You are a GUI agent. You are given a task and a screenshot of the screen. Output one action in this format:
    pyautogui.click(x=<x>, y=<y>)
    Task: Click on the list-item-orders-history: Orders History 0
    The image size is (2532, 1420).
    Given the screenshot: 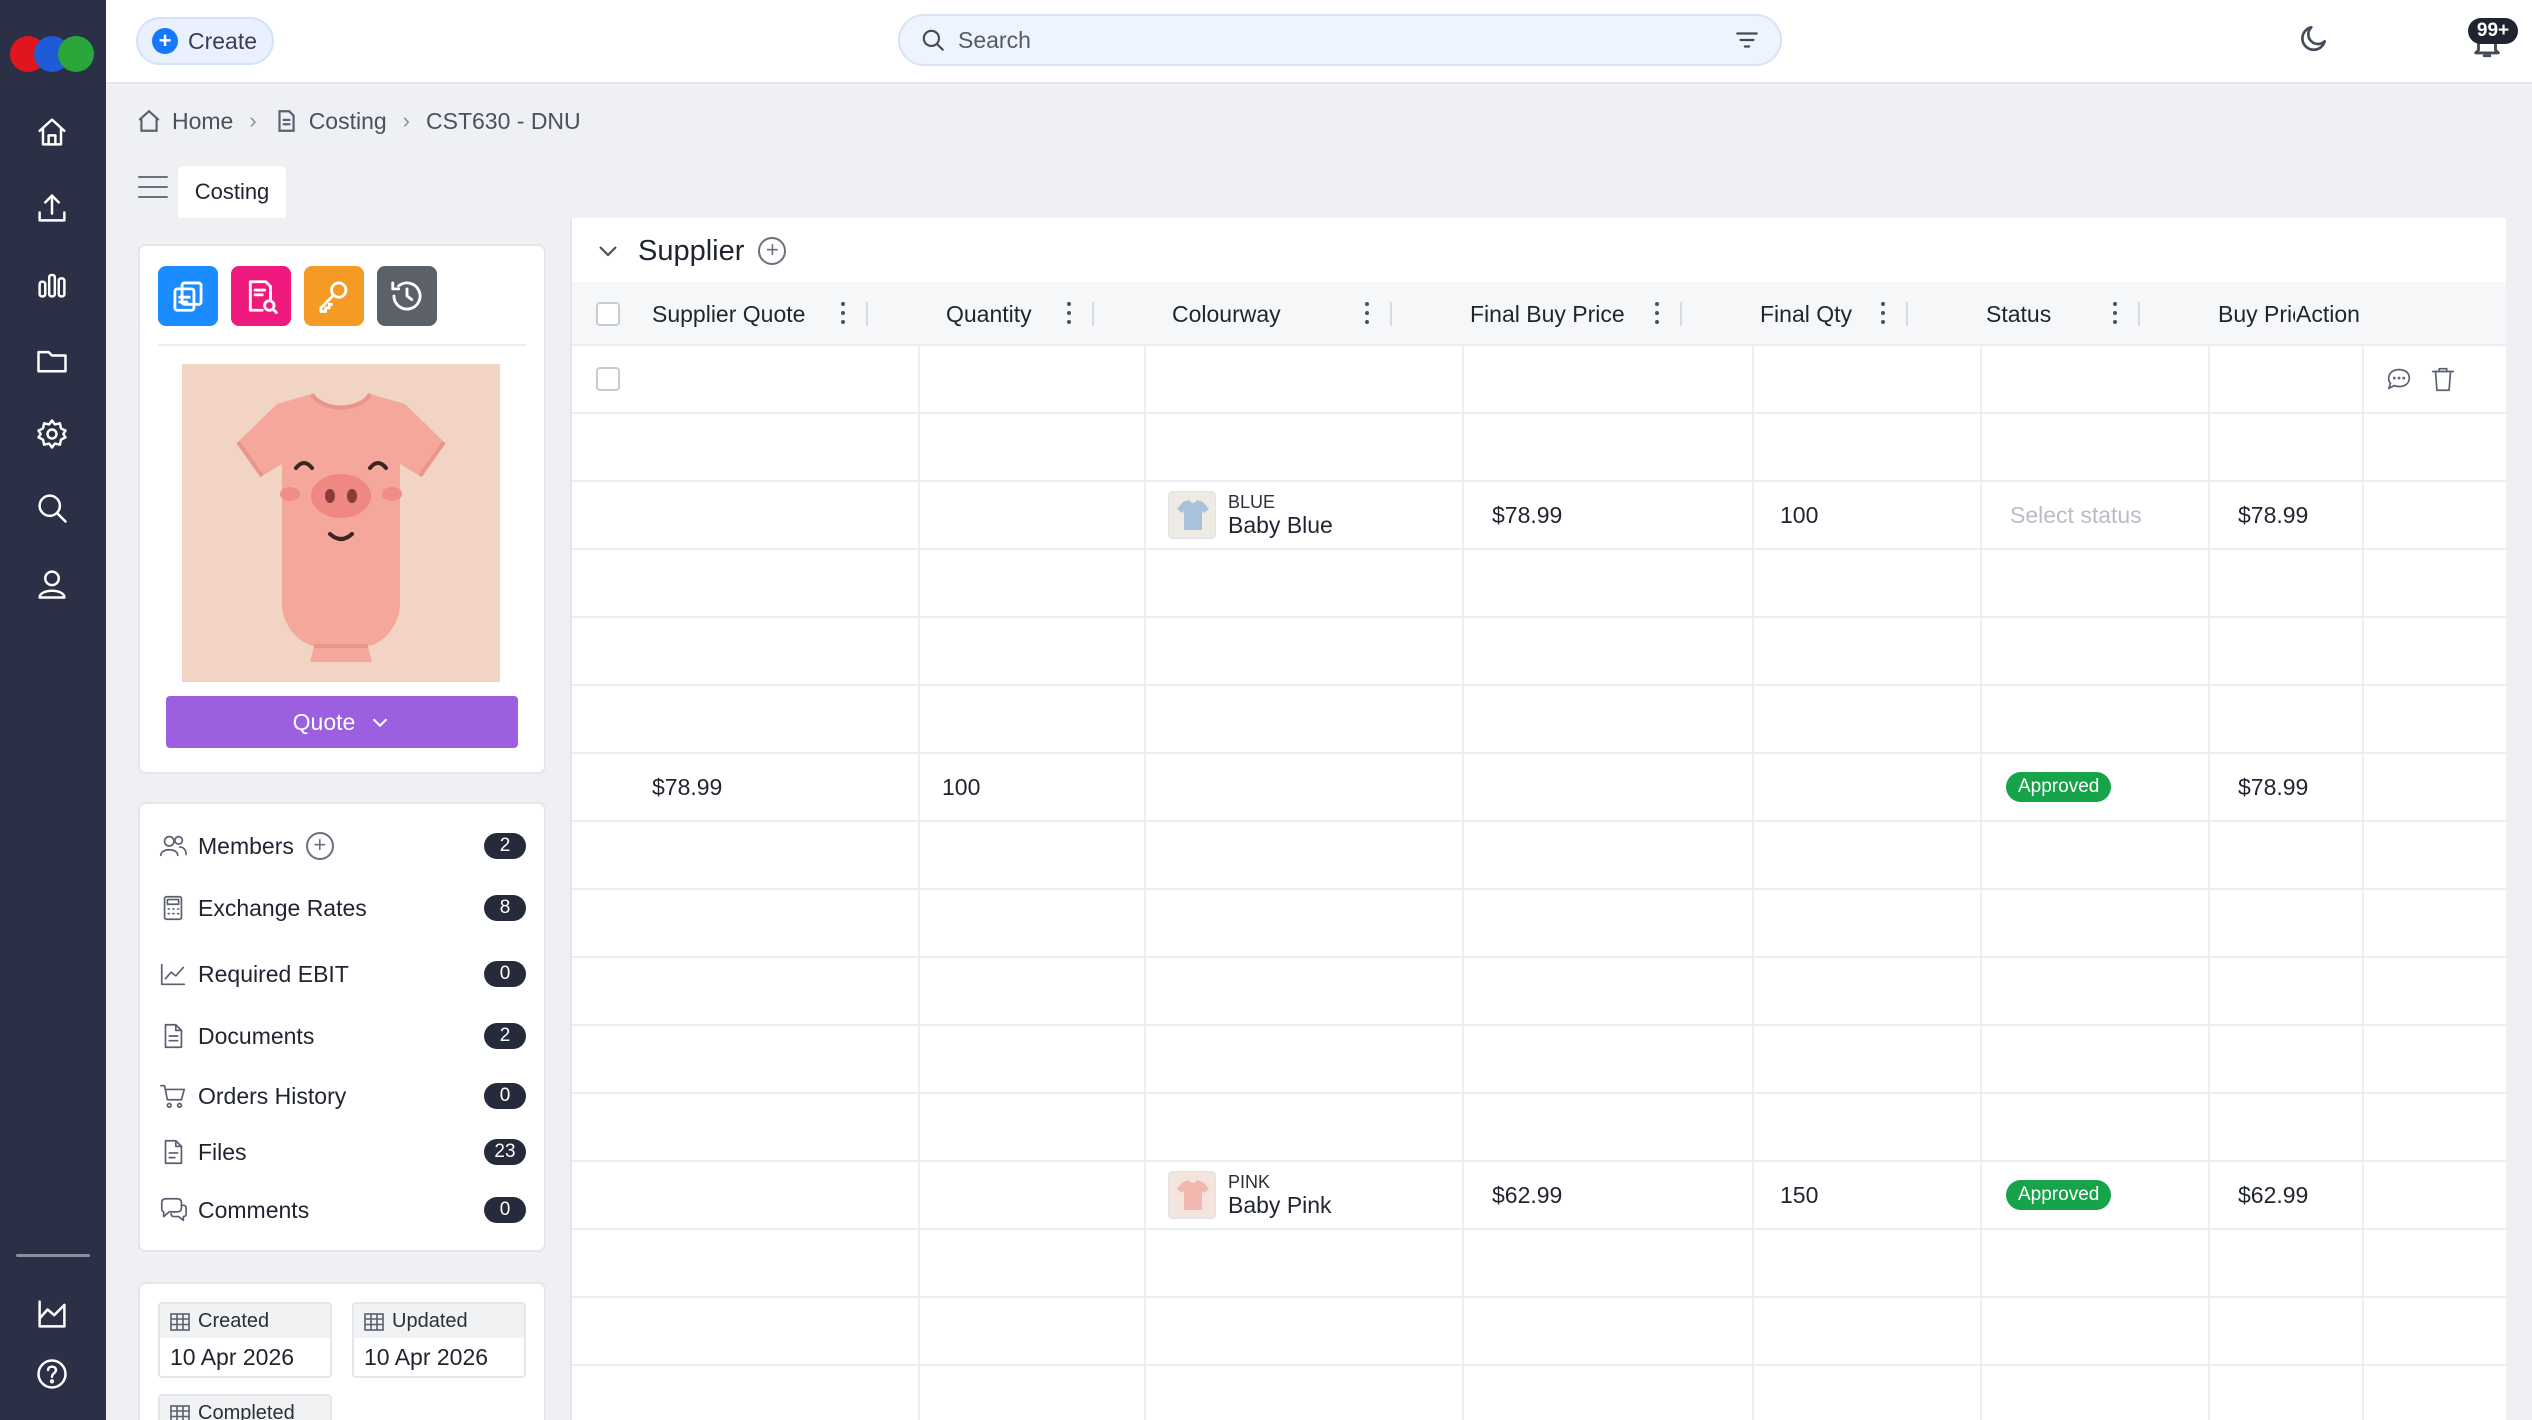 What is the action you would take?
    pyautogui.click(x=342, y=1096)
    